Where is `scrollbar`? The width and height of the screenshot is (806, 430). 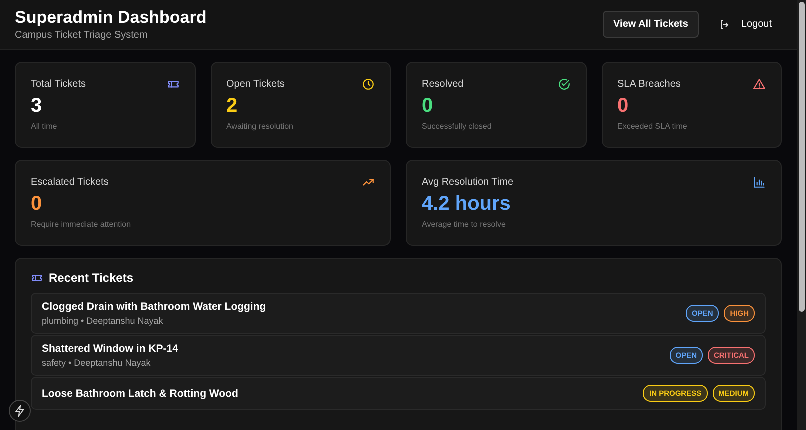
scrollbar is located at coordinates (801, 215).